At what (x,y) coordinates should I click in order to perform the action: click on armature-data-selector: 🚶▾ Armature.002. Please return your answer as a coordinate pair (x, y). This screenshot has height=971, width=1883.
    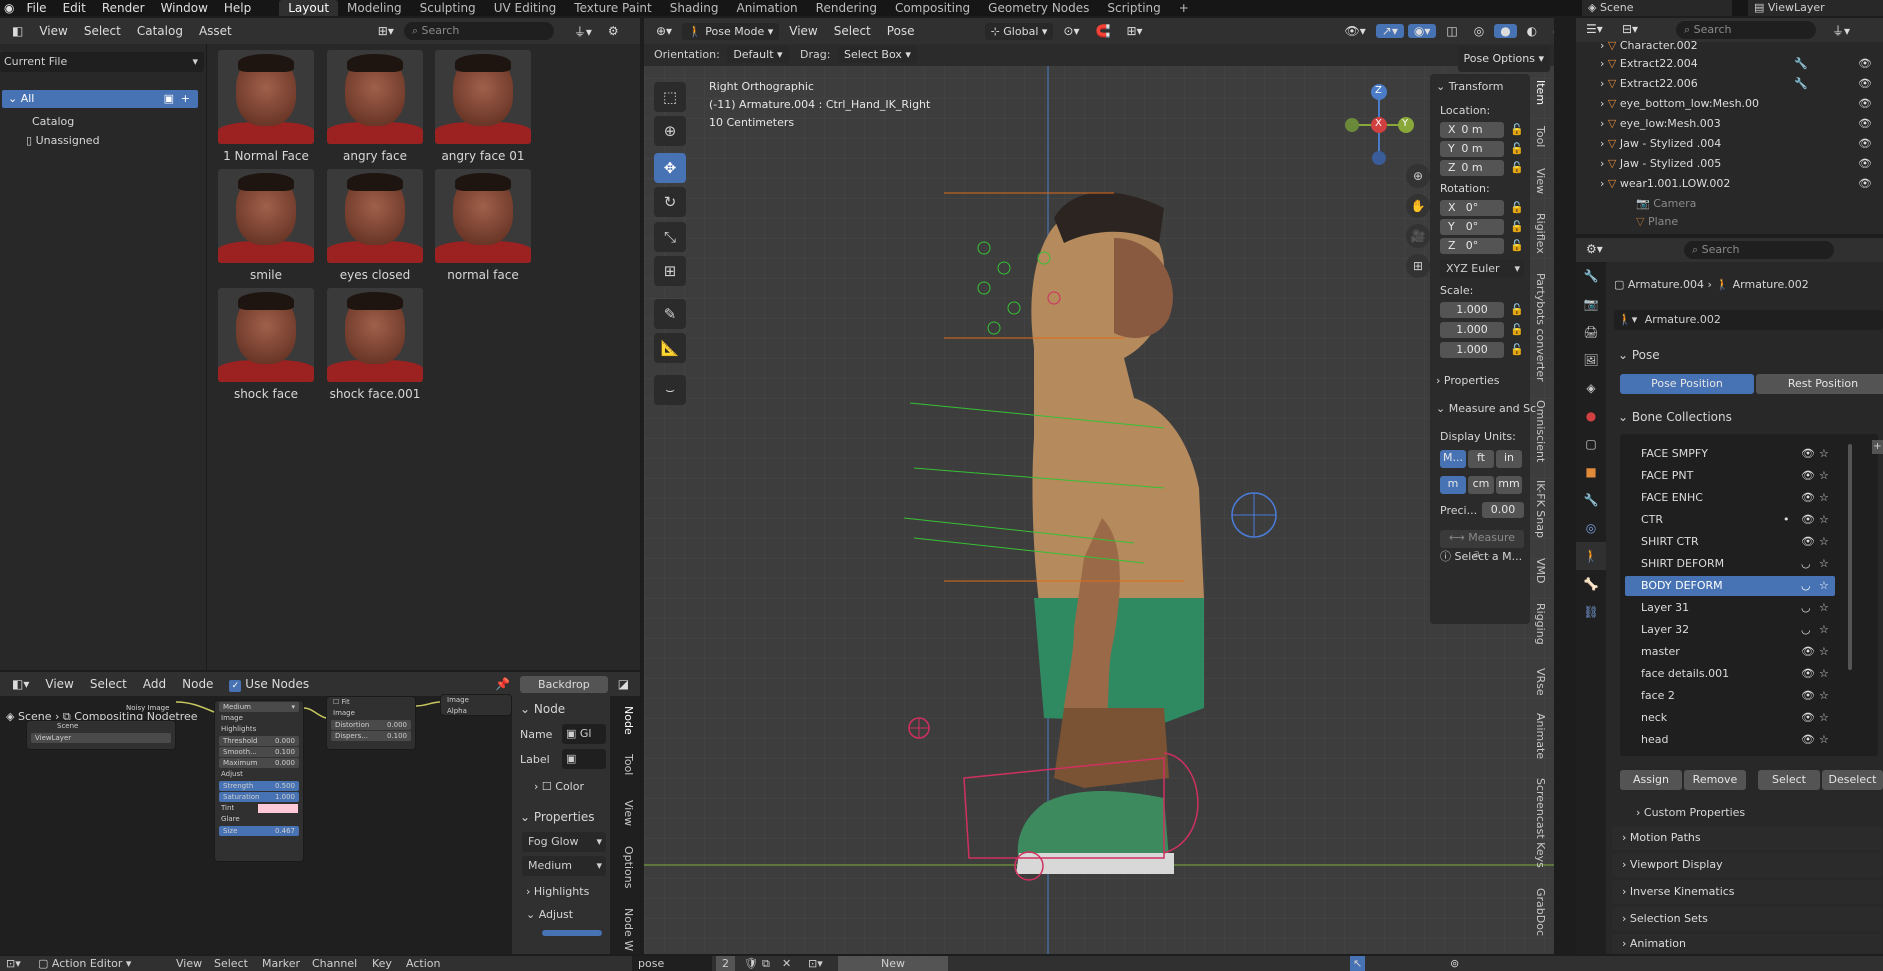
    Looking at the image, I should click on (1748, 320).